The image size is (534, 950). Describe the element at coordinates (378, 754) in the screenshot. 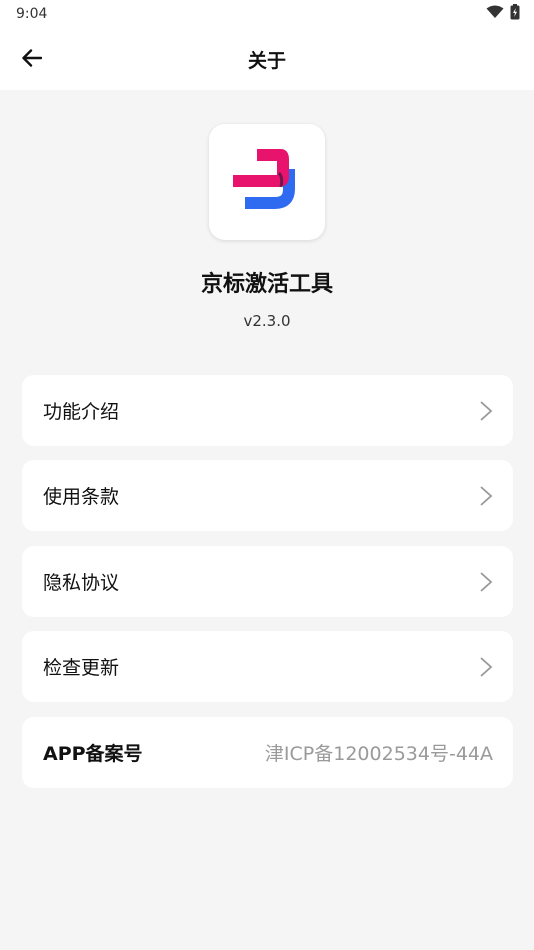

I see `icp-number: 津ICP备12002534号-44A` at that location.